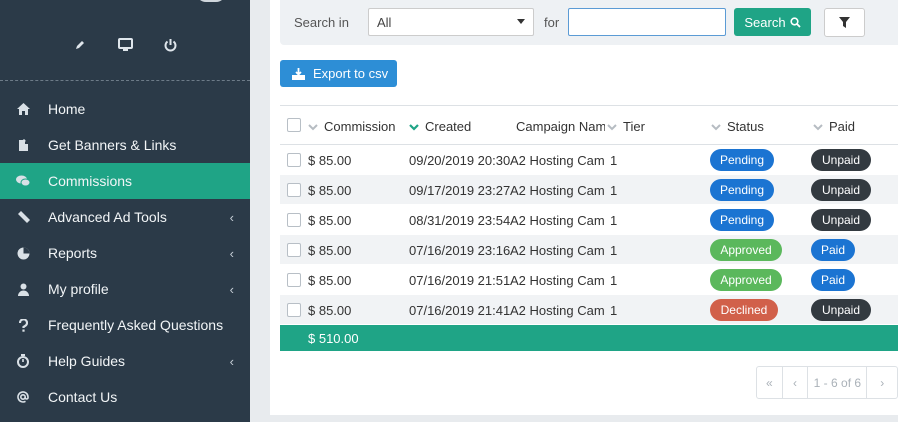 Image resolution: width=898 pixels, height=422 pixels. Describe the element at coordinates (170, 45) in the screenshot. I see `power-icon` at that location.